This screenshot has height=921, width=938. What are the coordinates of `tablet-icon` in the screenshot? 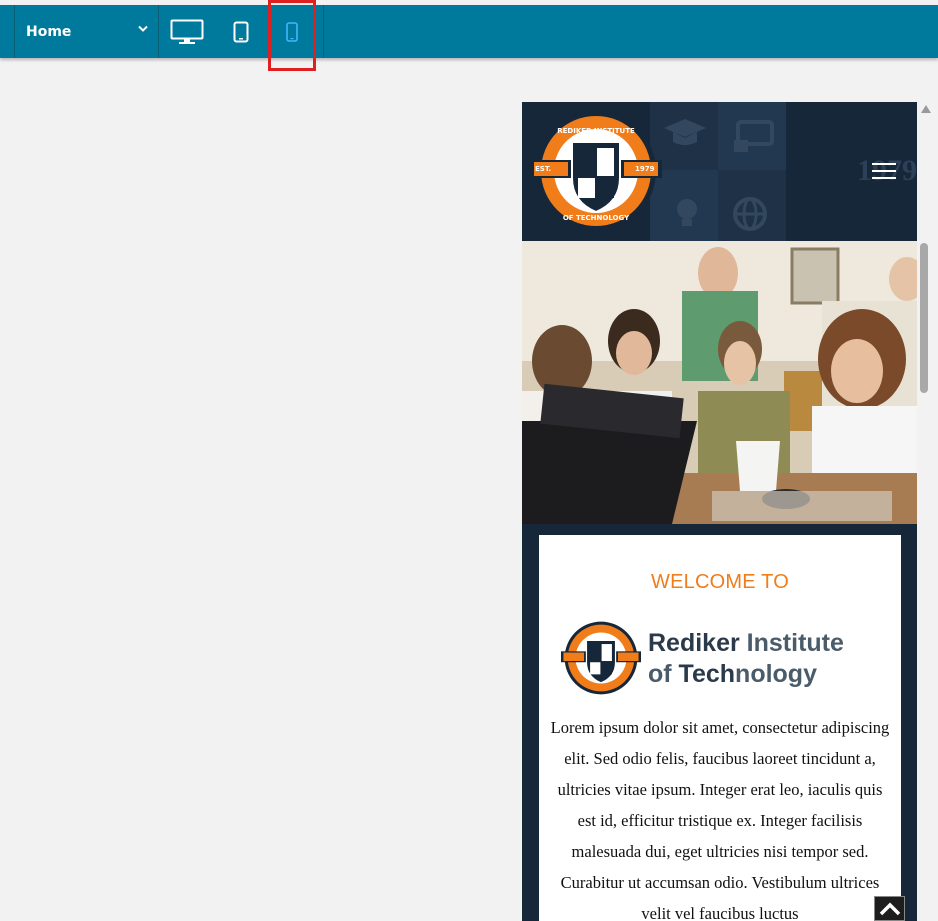 It's located at (241, 31).